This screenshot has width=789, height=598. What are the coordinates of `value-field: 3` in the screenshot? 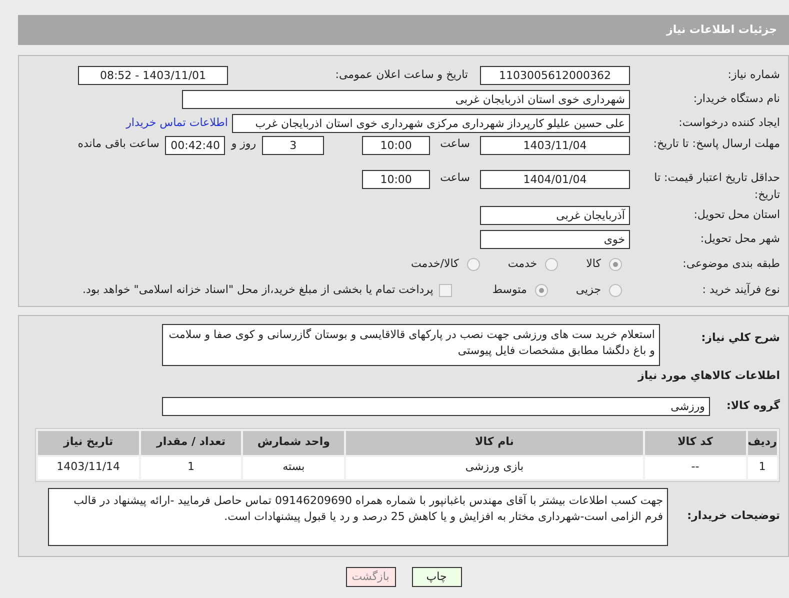 It's located at (293, 145).